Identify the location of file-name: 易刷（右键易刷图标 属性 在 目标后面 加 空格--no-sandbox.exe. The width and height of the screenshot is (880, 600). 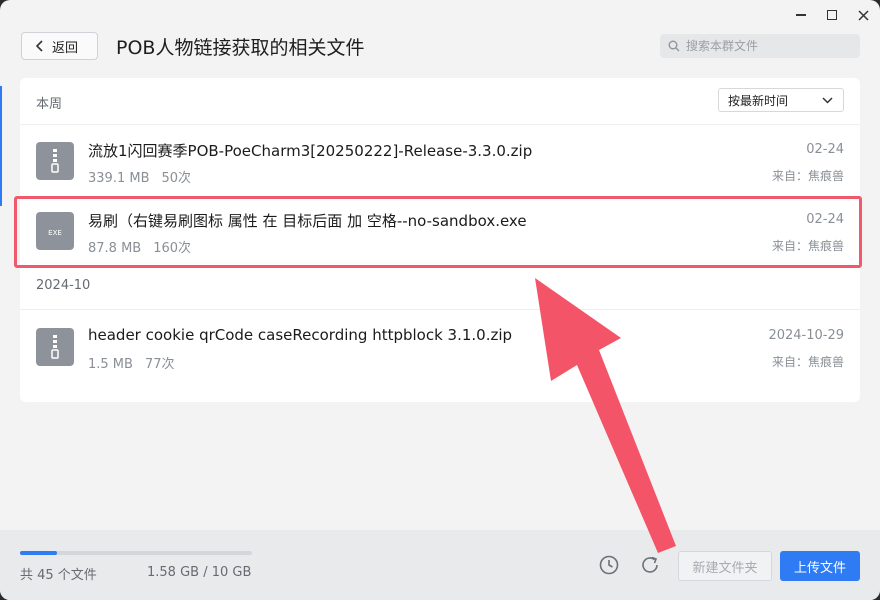
(307, 221).